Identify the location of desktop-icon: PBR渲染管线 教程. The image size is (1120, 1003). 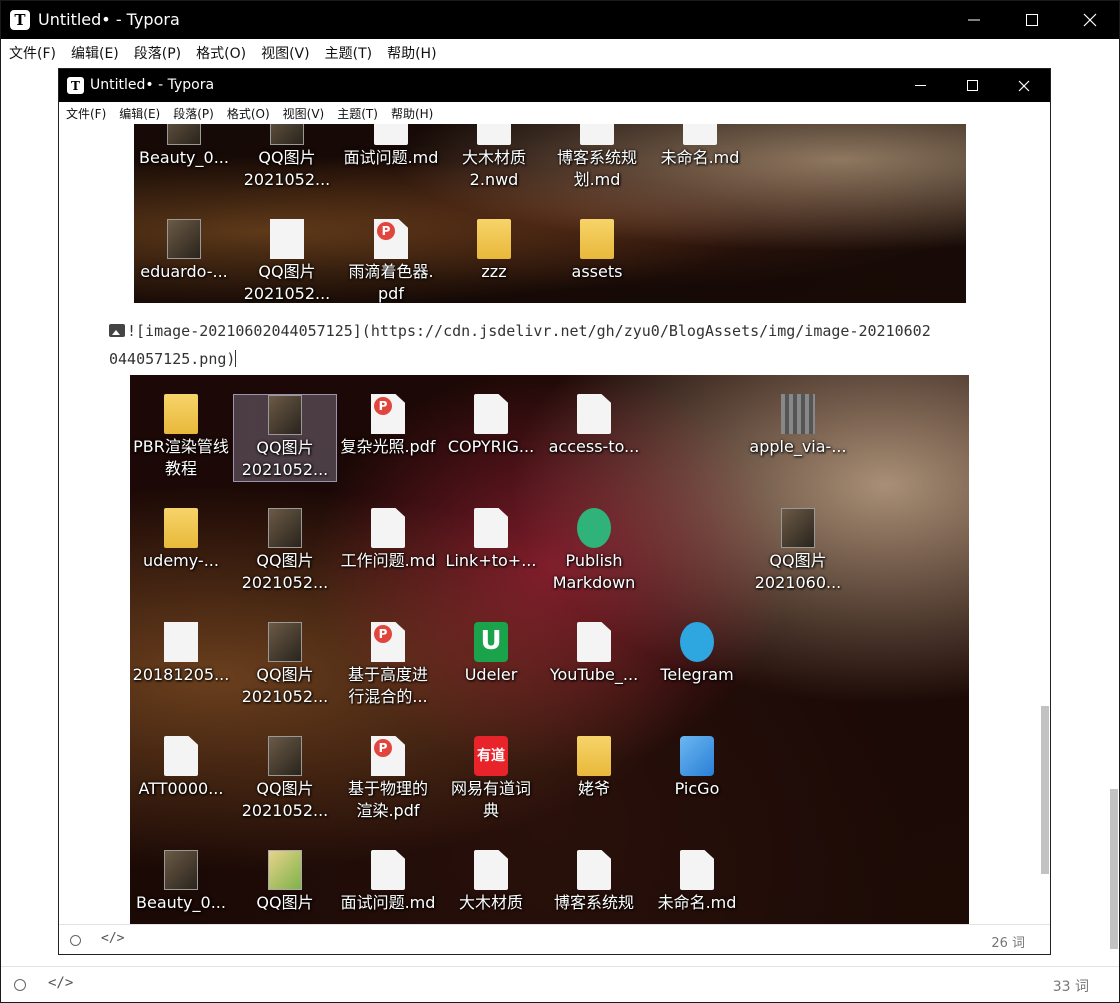
(181, 437).